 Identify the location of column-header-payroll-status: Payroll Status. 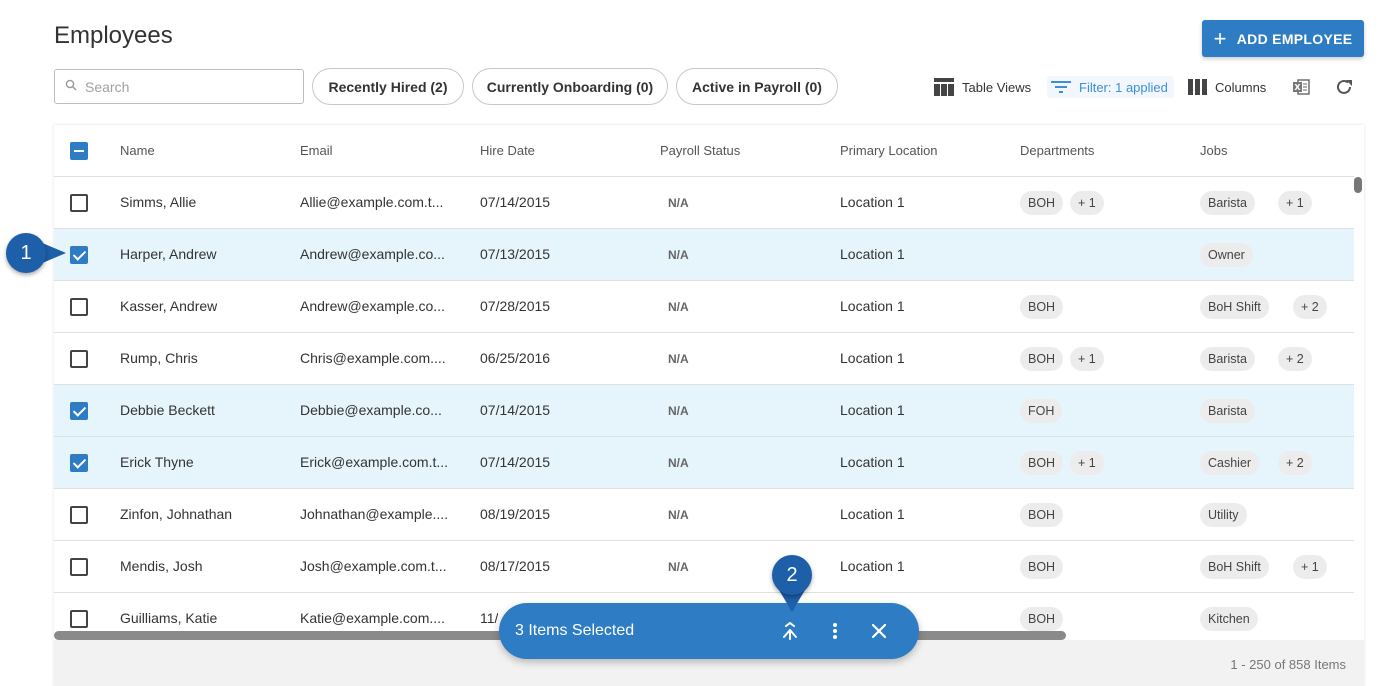
(700, 150).